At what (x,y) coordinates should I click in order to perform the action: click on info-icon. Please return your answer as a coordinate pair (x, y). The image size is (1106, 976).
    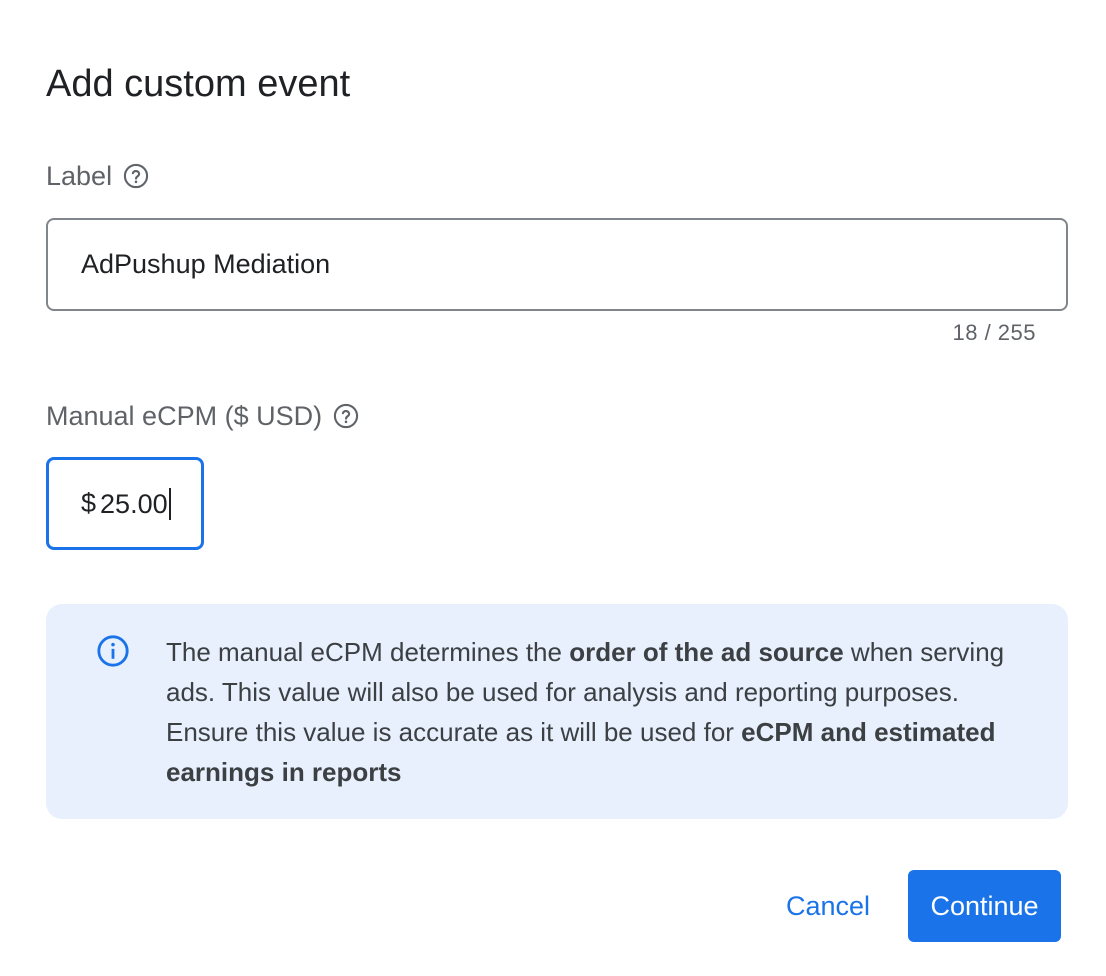
    Looking at the image, I should click on (113, 651).